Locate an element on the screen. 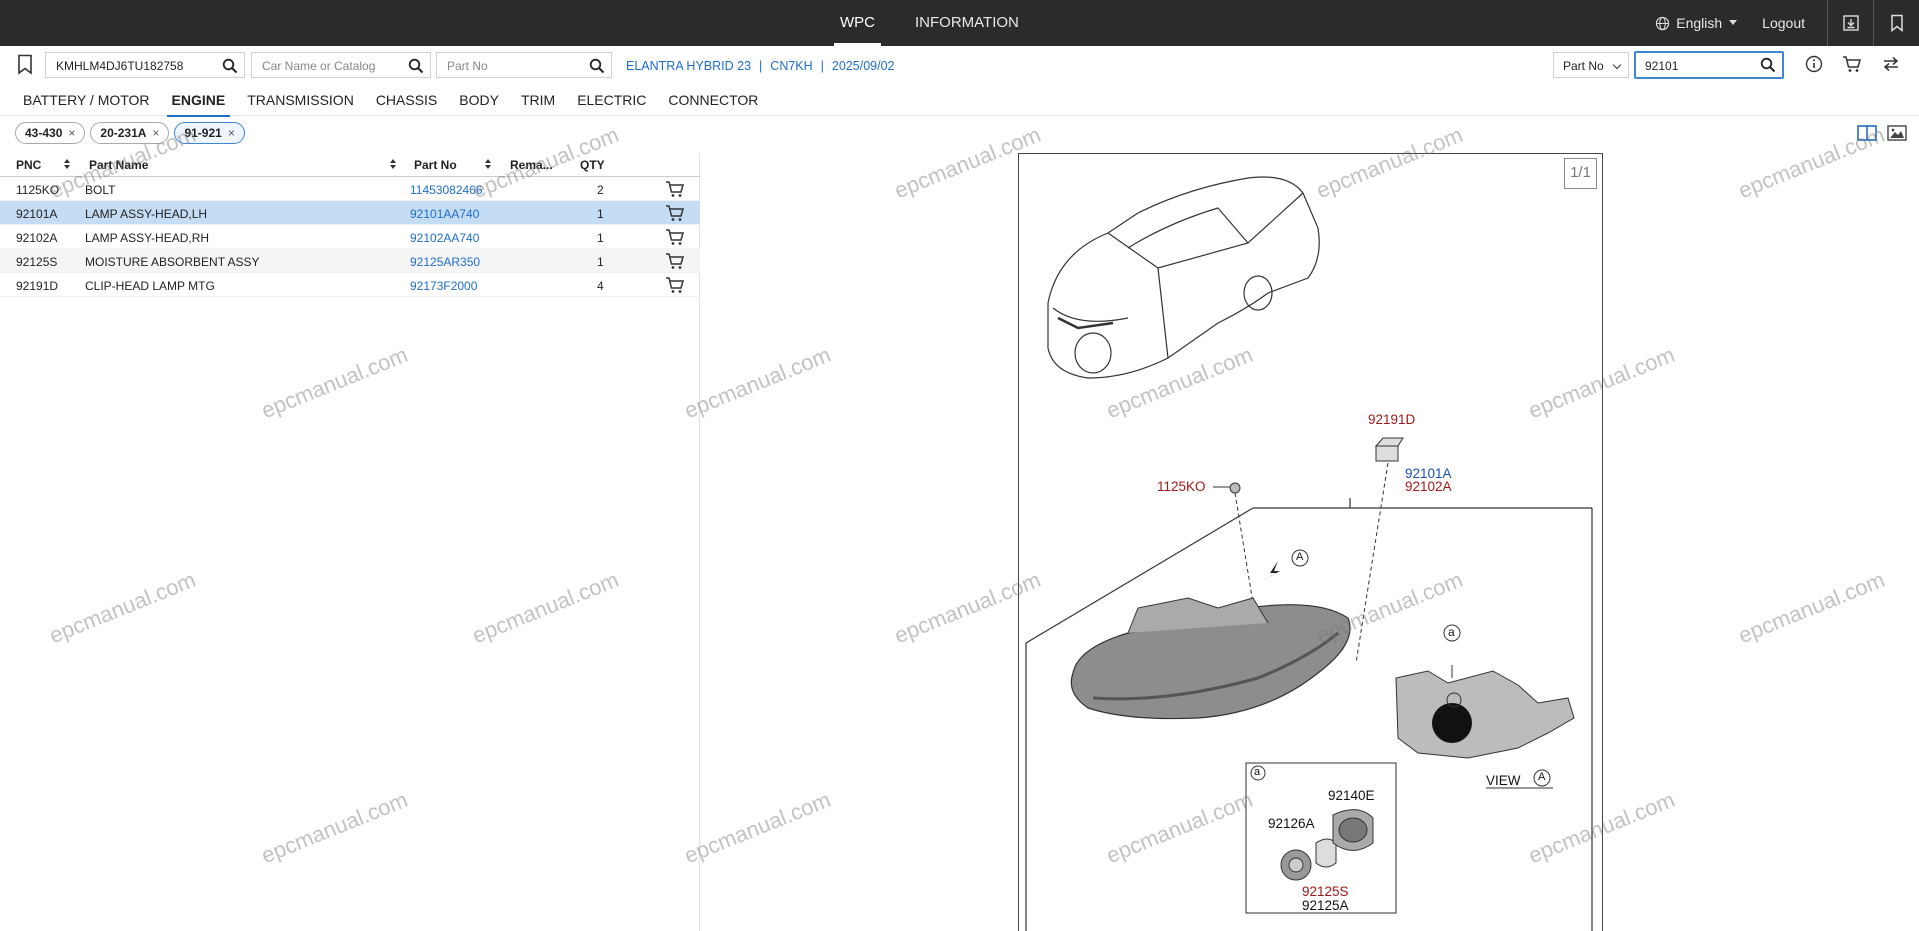 This screenshot has height=931, width=1919. vin-search-field: KMHLM4DJ6TU182758 is located at coordinates (145, 65).